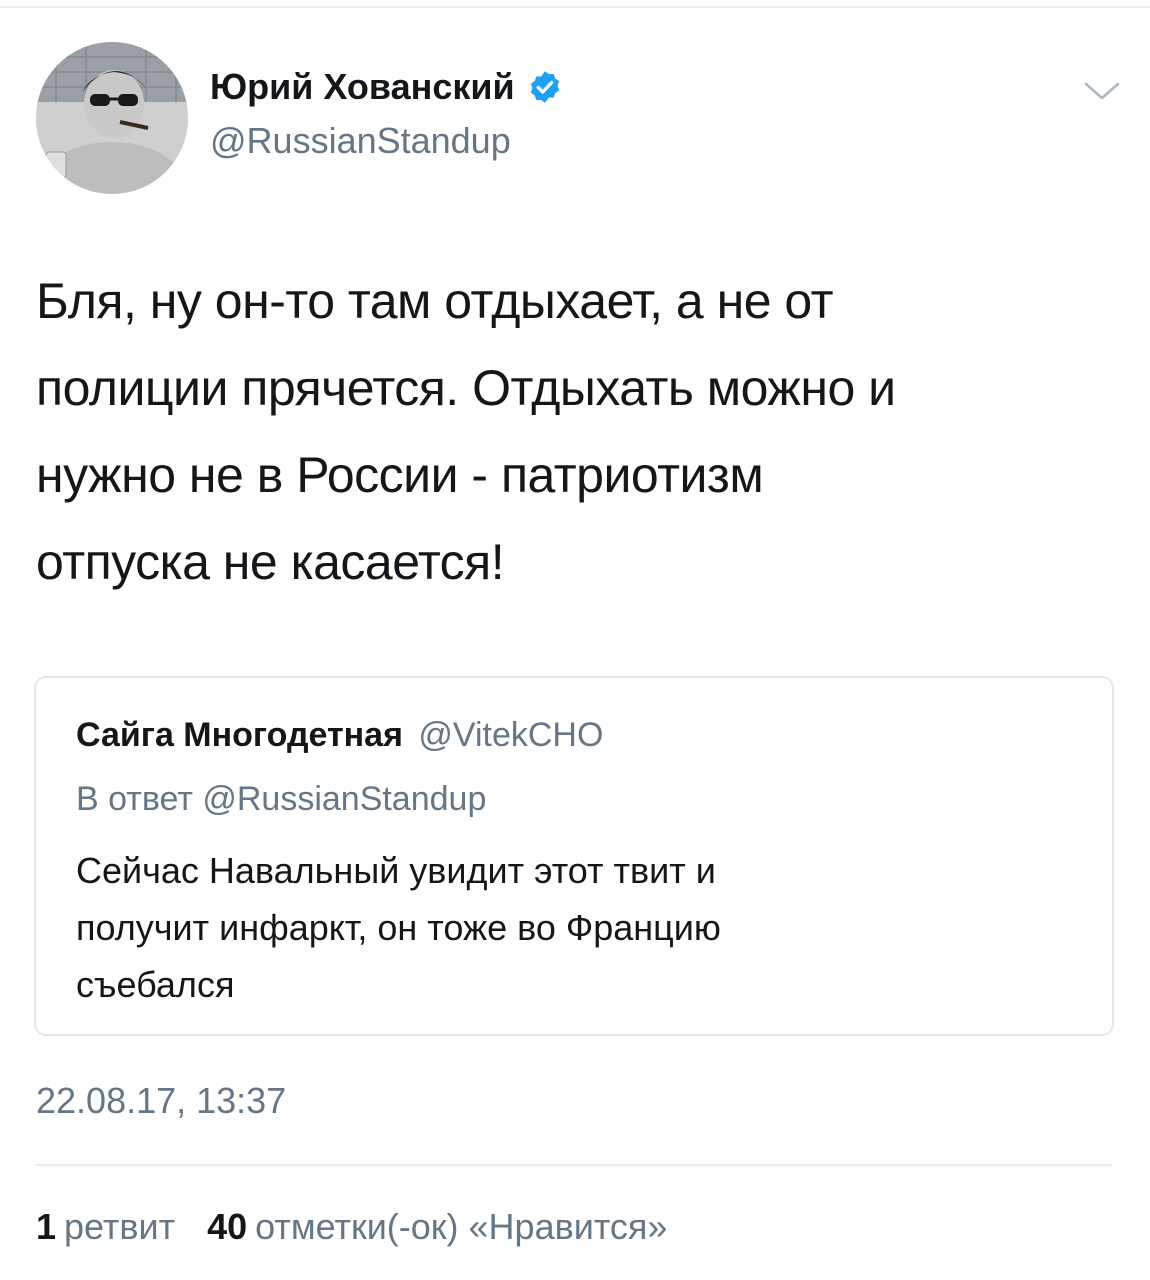  What do you see at coordinates (362, 86) in the screenshot?
I see `author-name-text: Юрий Хованский` at bounding box center [362, 86].